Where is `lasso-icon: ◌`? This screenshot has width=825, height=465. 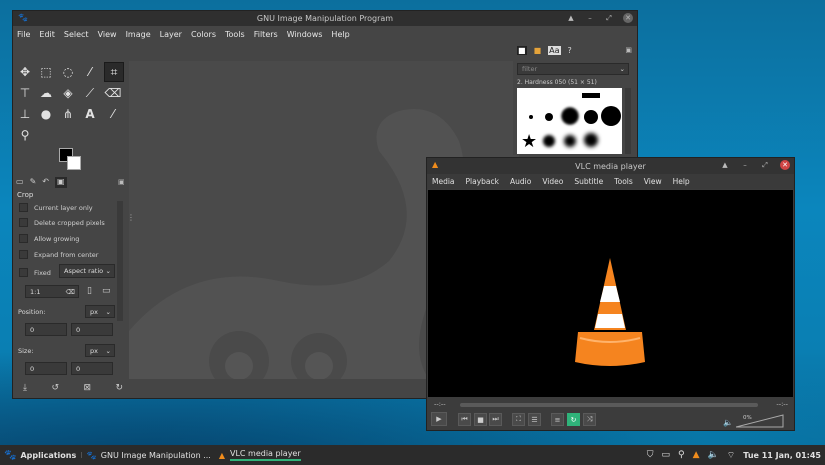
lasso-icon: ◌ is located at coordinates (68, 72).